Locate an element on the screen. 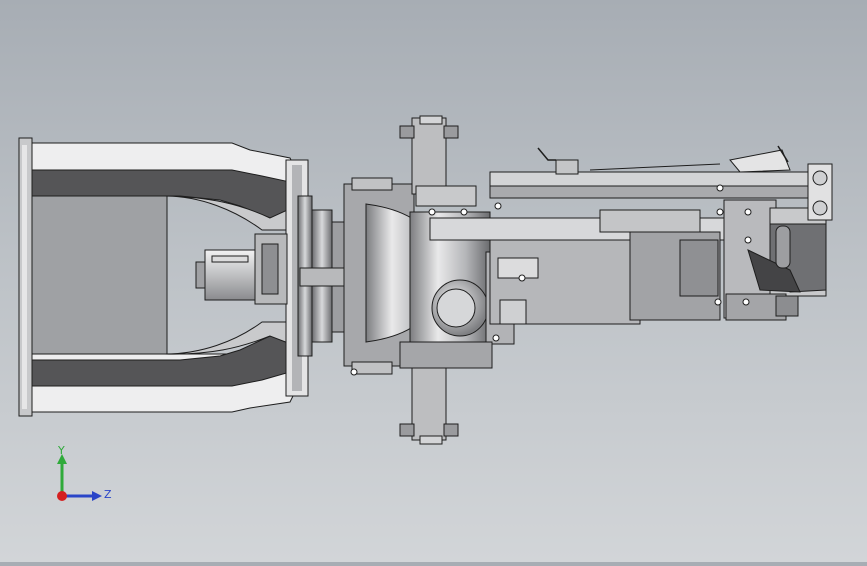 The image size is (867, 566). z-axis-arrow-icon is located at coordinates (97, 496).